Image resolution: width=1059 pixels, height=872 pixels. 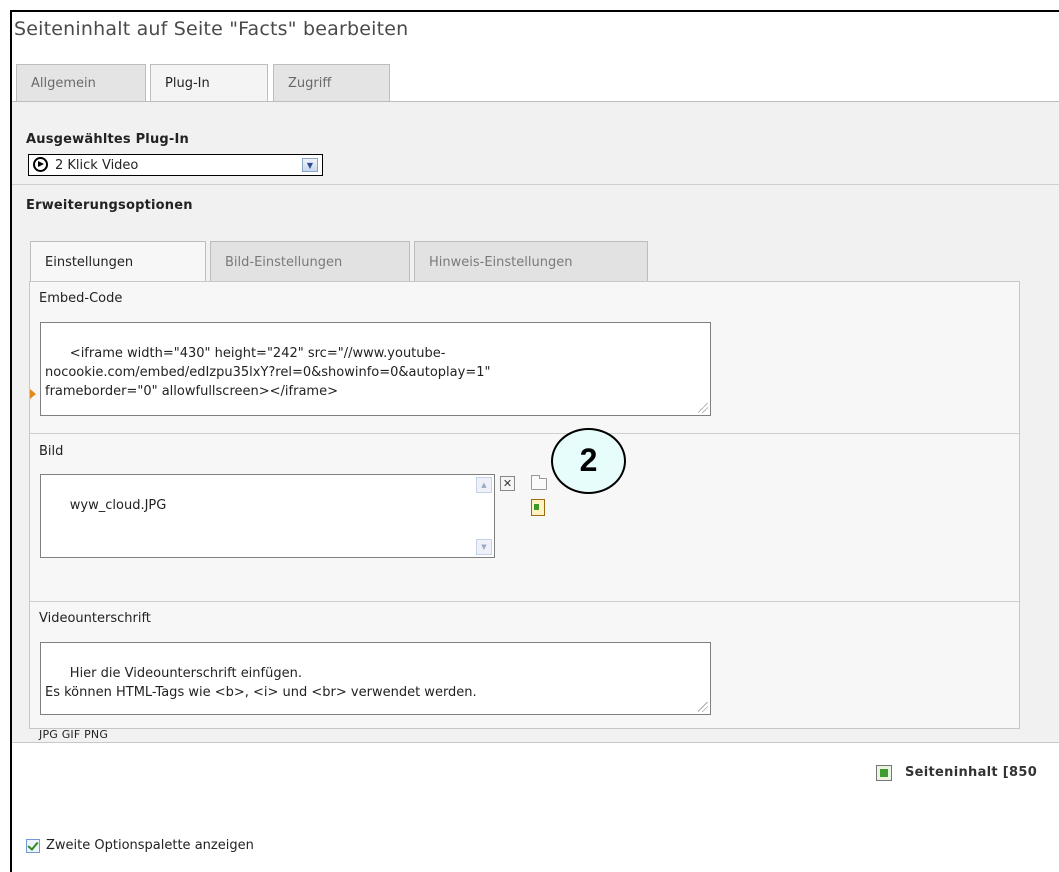 I want to click on allowed-file-types: JPG GIF PNG, so click(x=74, y=734).